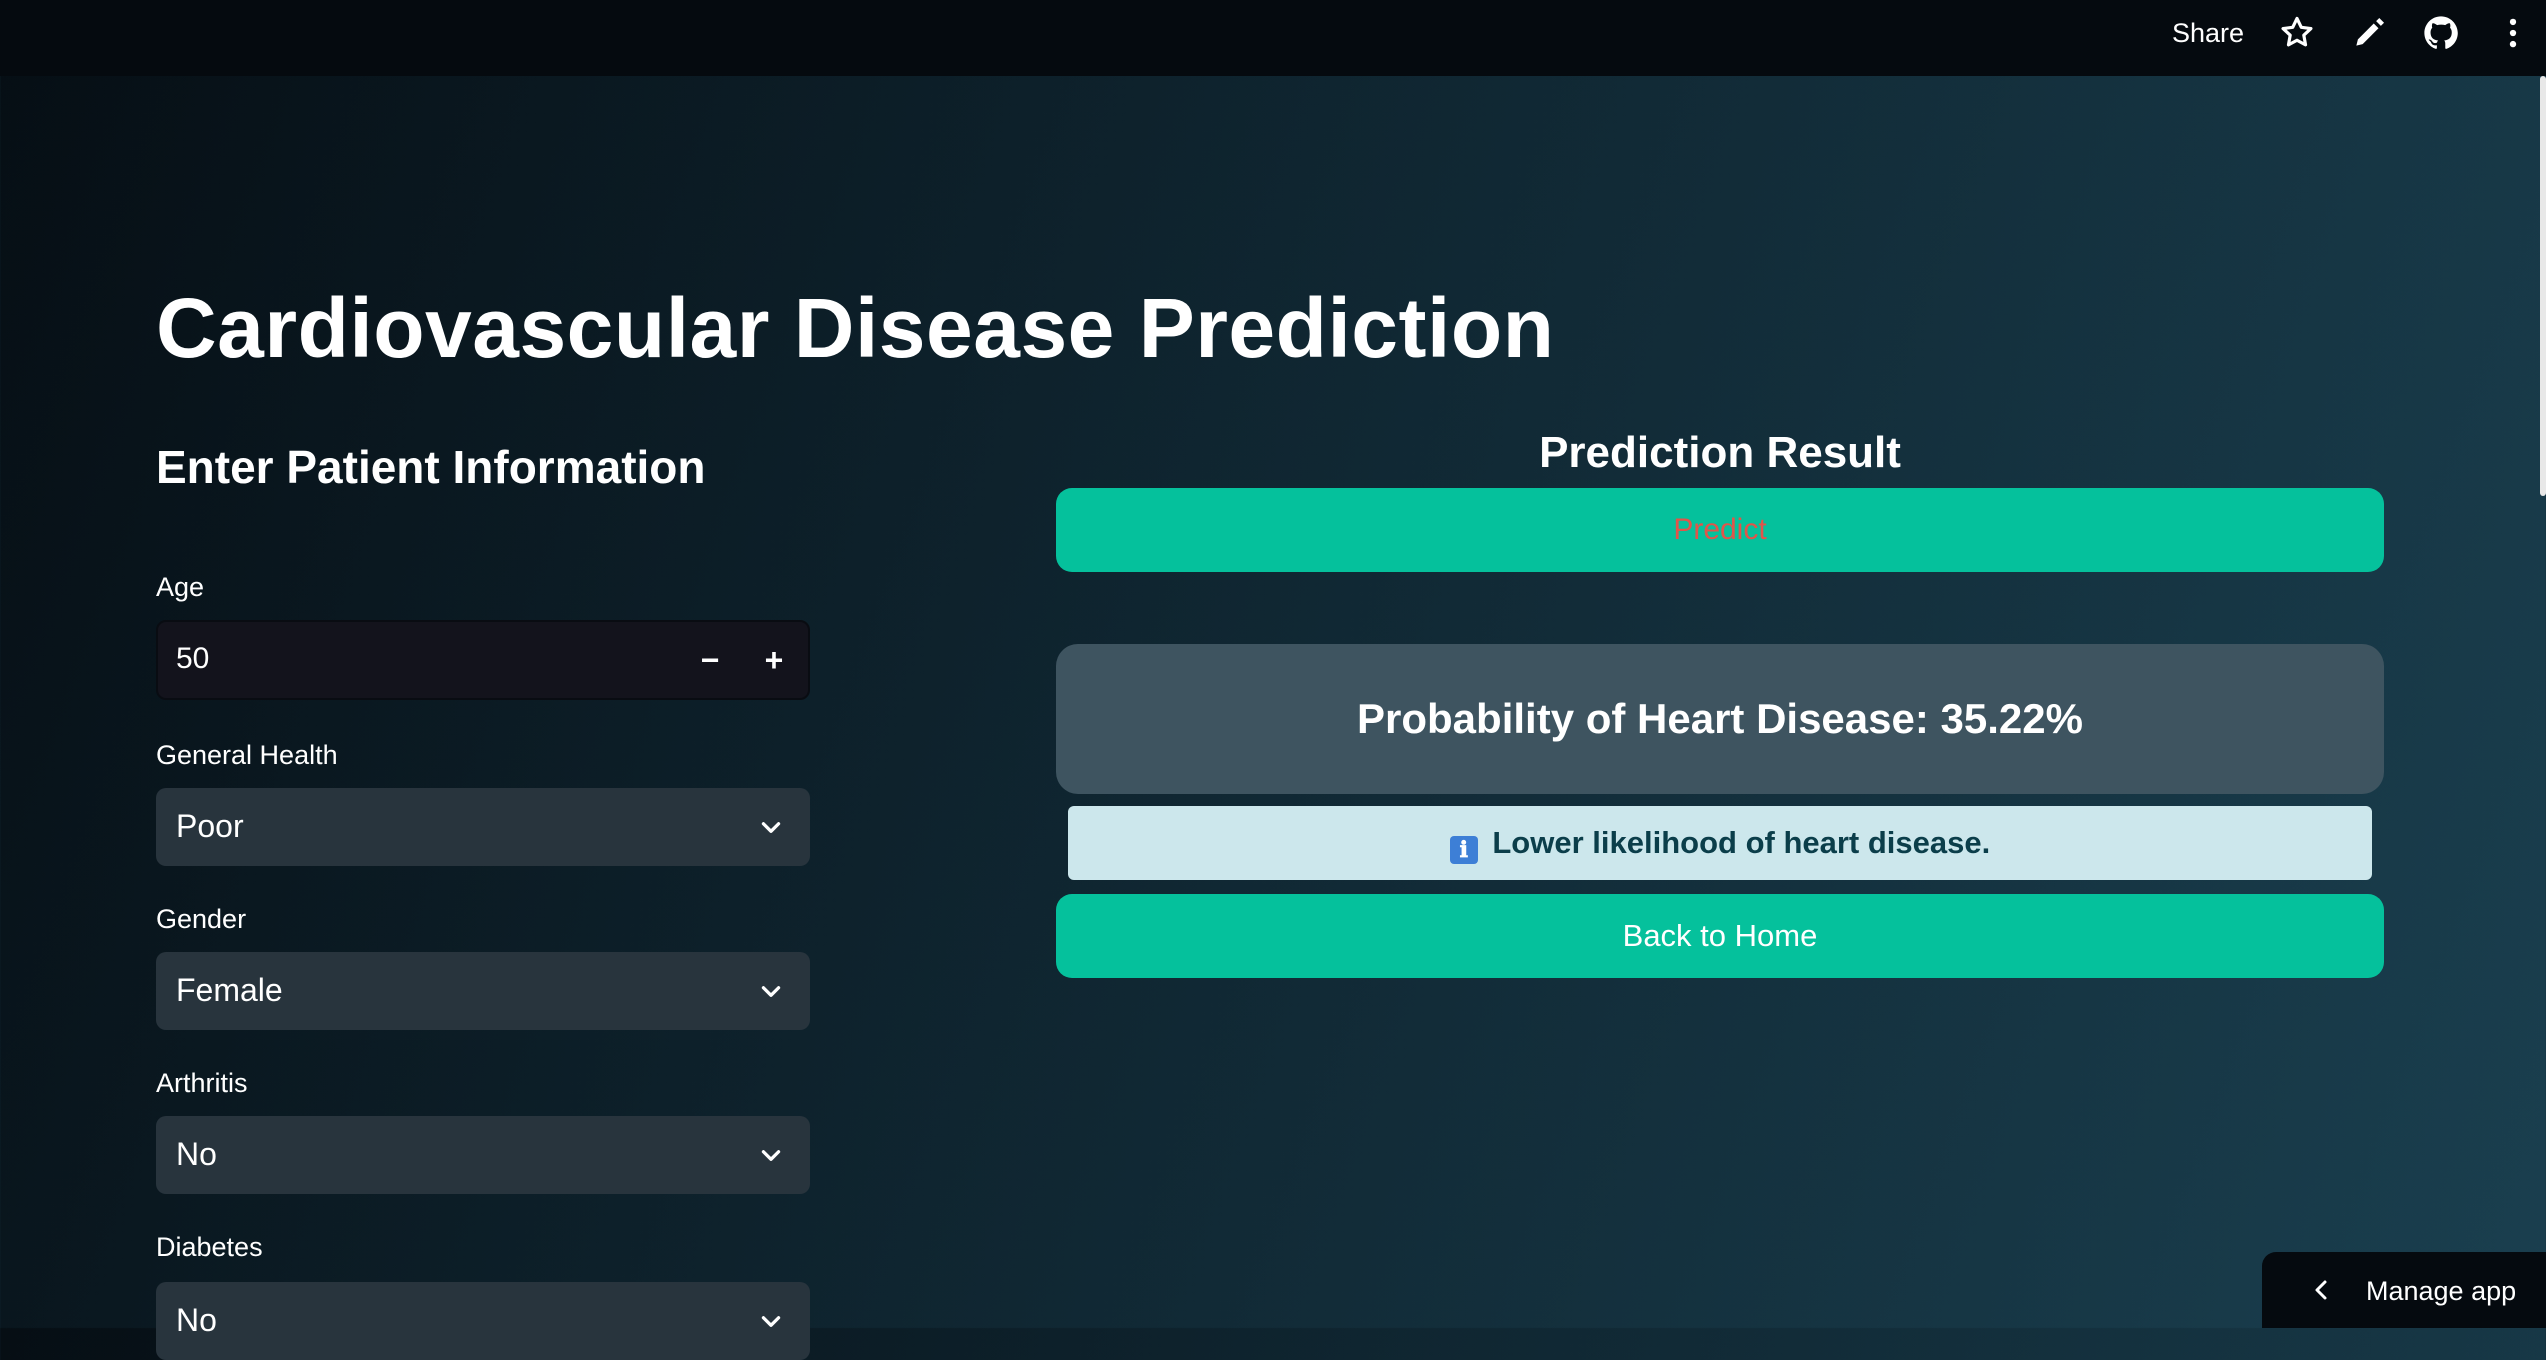 This screenshot has width=2546, height=1360. What do you see at coordinates (1720, 719) in the screenshot?
I see `probability-card: Probability of Heart Disease: 35.22%` at bounding box center [1720, 719].